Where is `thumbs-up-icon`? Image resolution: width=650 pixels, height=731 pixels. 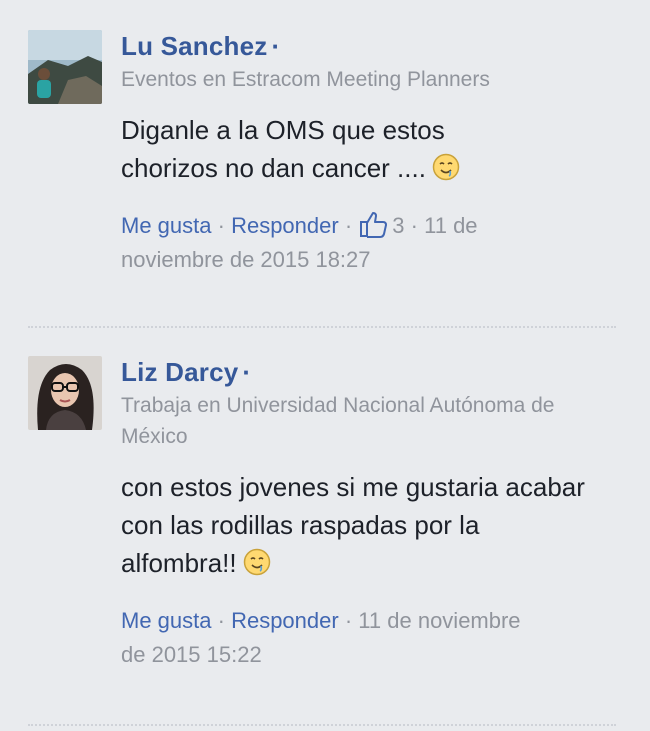 thumbs-up-icon is located at coordinates (373, 224).